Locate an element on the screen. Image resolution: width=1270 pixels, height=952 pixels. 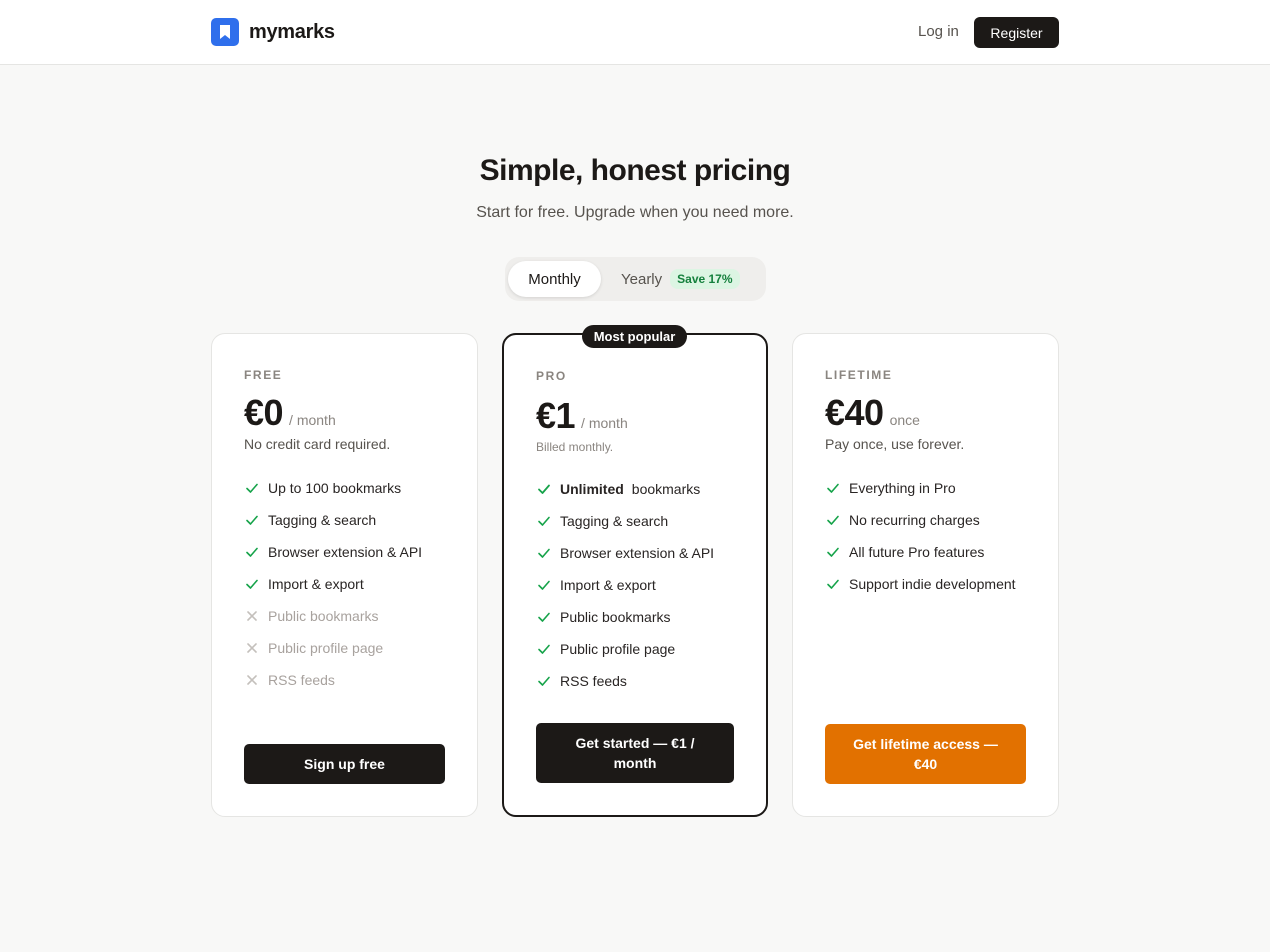
billing-period-toggle: Monthly Yearly Save 17% is located at coordinates (635, 279).